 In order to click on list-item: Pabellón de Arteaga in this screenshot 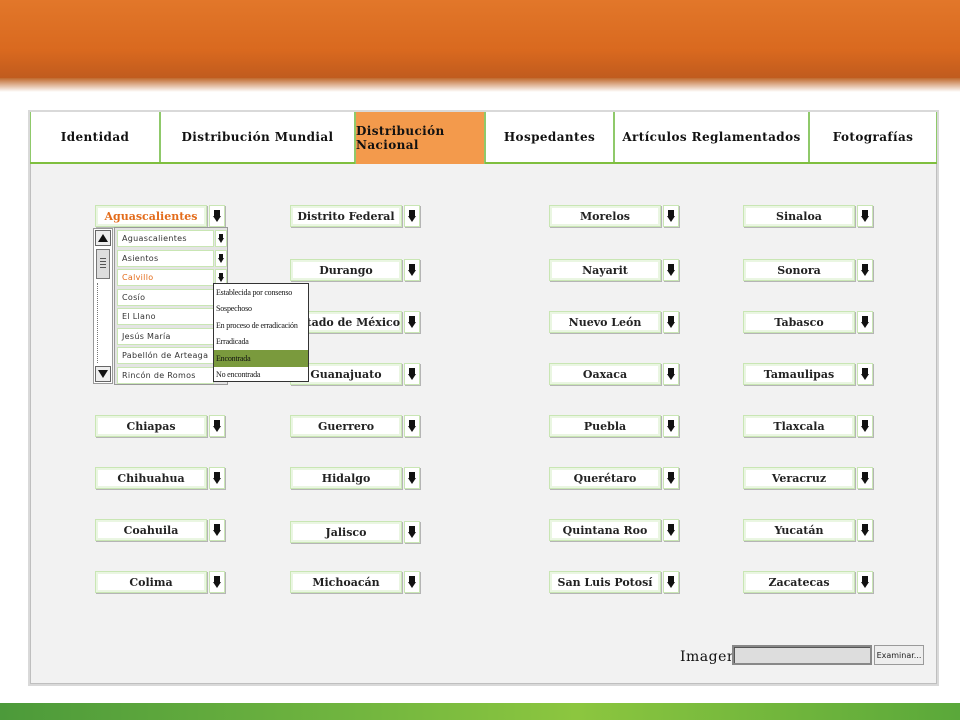, I will do `click(172, 355)`.